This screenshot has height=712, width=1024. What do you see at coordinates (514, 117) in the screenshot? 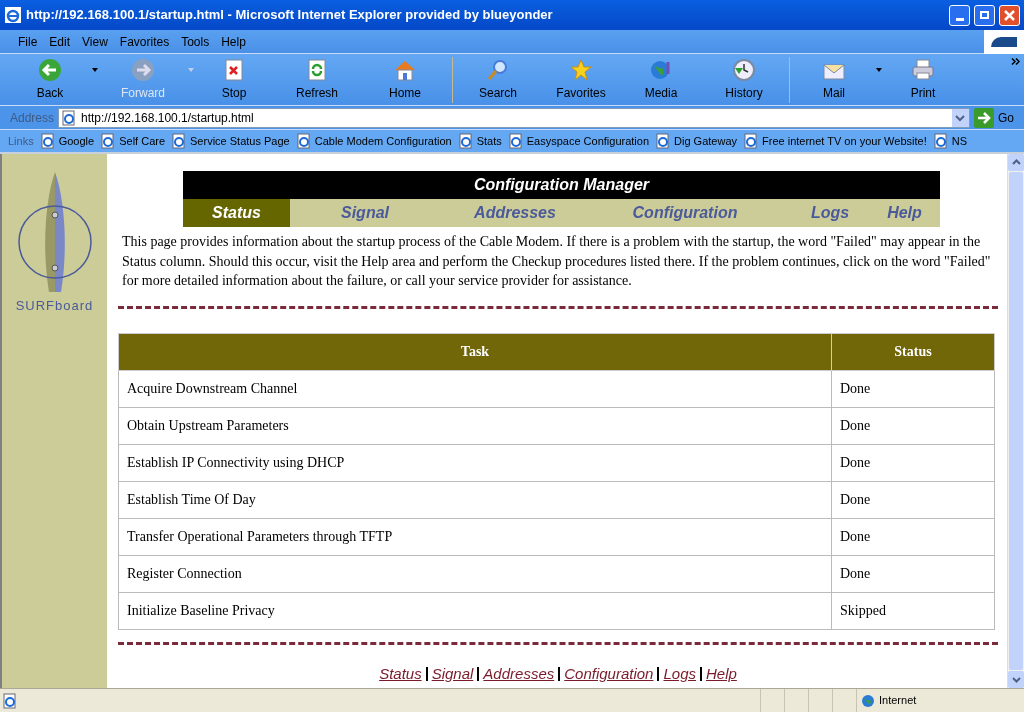
I see `address-field: http://192.168.100.1/startup.html` at bounding box center [514, 117].